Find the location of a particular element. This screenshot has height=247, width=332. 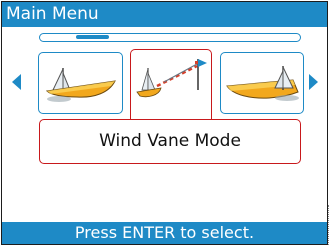

scrollbar-thumb is located at coordinates (92, 37).